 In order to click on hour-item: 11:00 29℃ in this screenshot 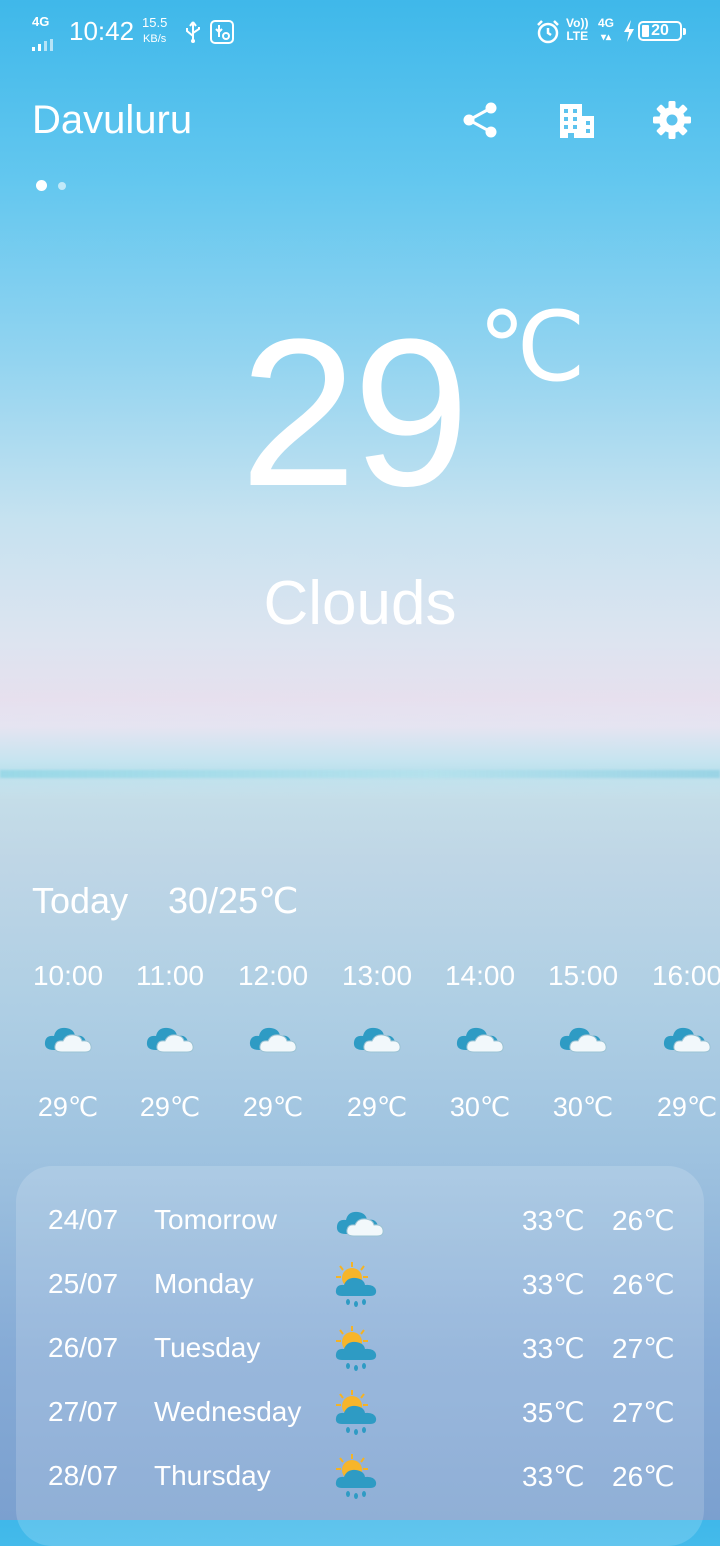, I will do `click(170, 1041)`.